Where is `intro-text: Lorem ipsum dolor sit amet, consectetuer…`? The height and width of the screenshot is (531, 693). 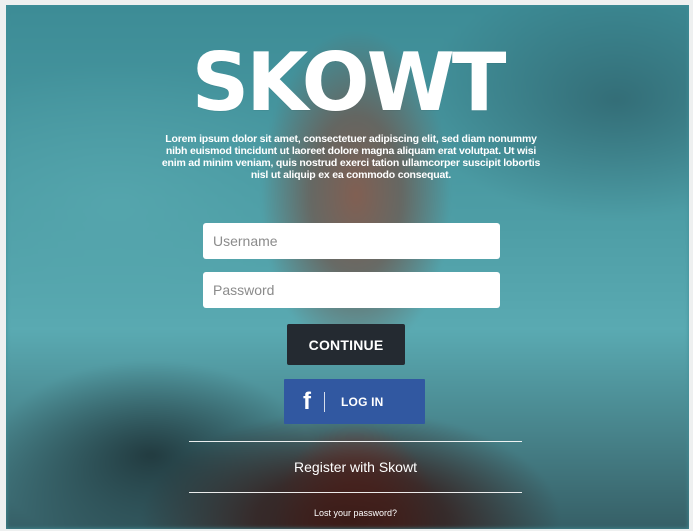 intro-text: Lorem ipsum dolor sit amet, consectetuer… is located at coordinates (351, 157).